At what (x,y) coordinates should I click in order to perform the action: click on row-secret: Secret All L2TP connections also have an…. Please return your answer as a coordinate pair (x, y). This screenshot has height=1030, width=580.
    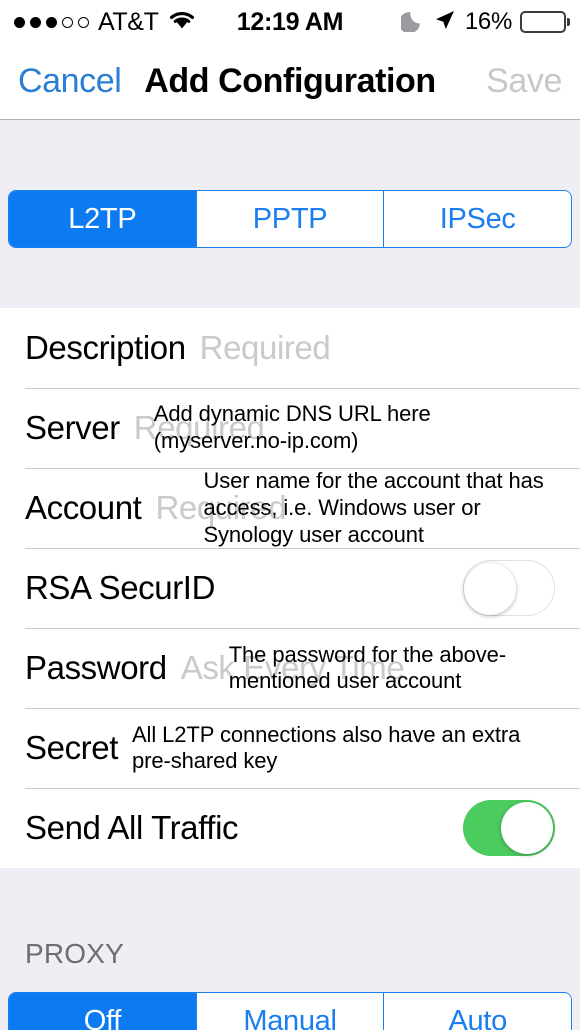
    Looking at the image, I should click on (290, 748).